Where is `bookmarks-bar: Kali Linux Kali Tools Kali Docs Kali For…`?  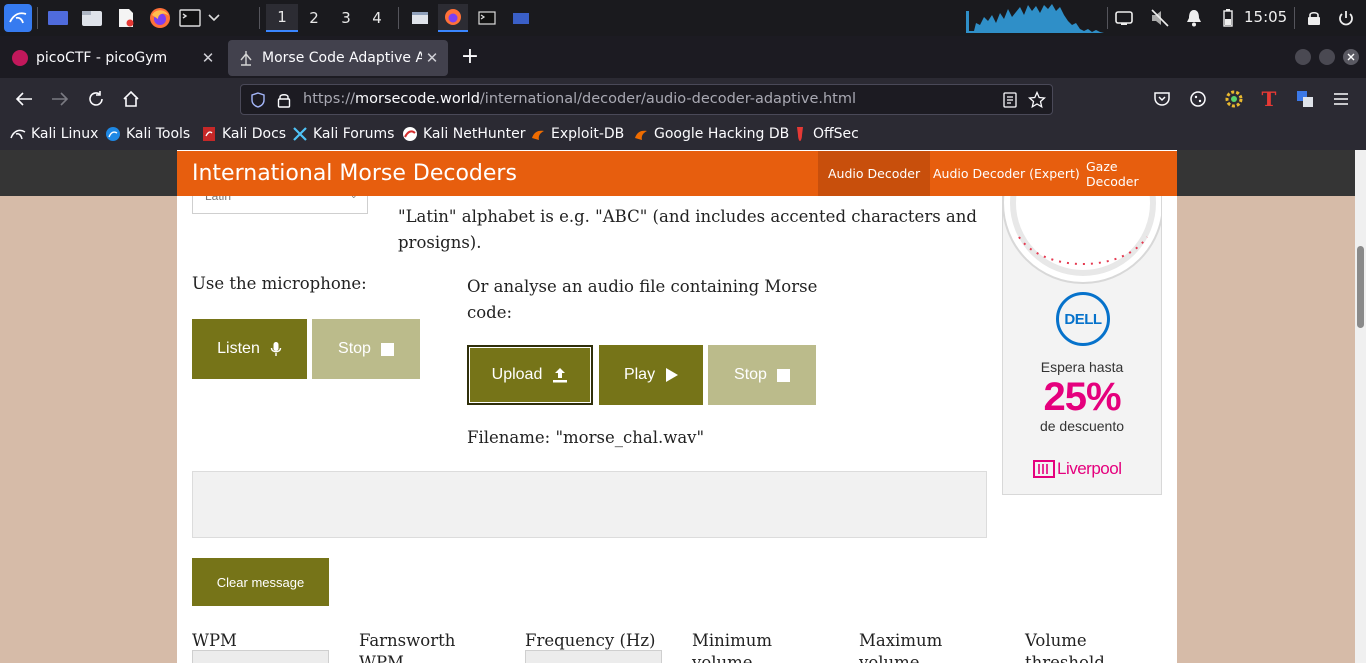 bookmarks-bar: Kali Linux Kali Tools Kali Docs Kali For… is located at coordinates (683, 135).